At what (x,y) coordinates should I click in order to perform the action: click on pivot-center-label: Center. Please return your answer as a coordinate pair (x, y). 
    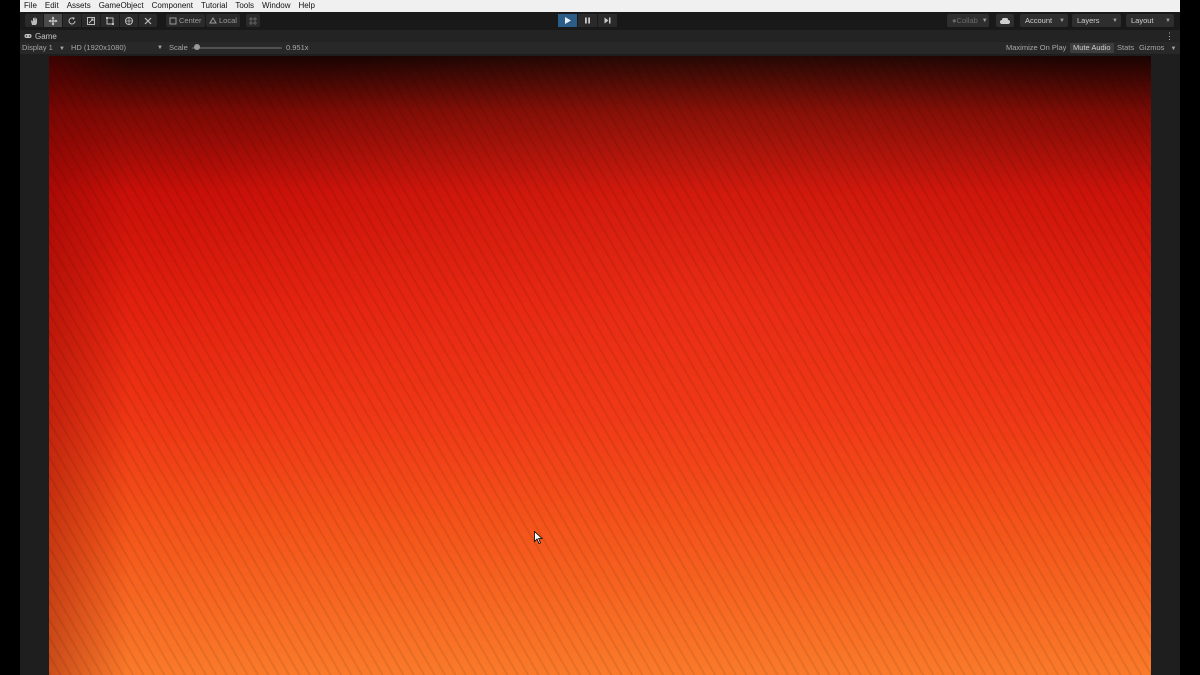
    Looking at the image, I should click on (190, 20).